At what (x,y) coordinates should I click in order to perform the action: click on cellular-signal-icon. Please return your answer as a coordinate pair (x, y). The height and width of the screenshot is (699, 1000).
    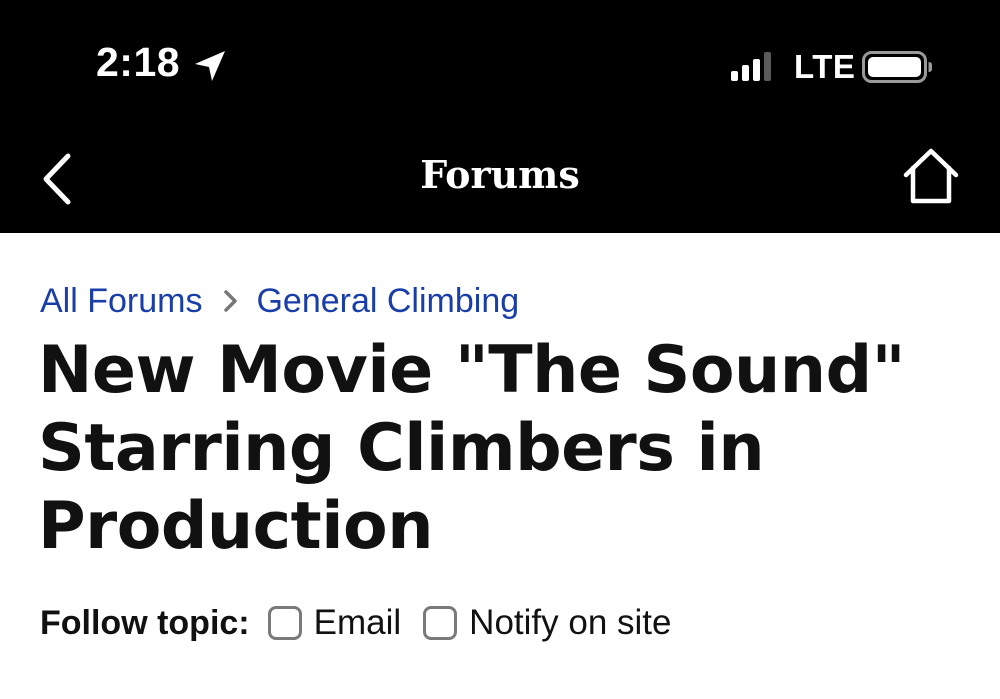
    Looking at the image, I should click on (751, 66).